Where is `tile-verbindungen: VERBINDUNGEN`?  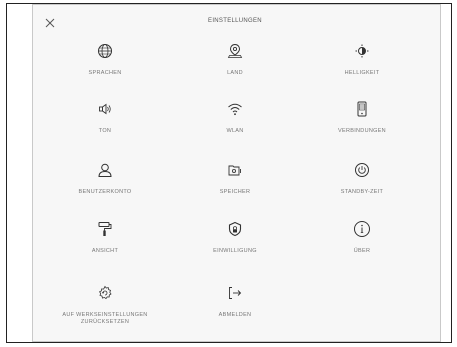
tile-verbindungen: VERBINDUNGEN is located at coordinates (362, 125).